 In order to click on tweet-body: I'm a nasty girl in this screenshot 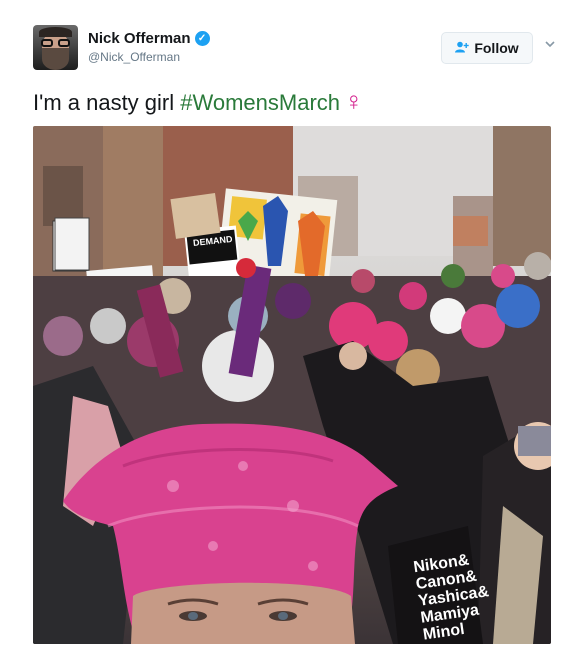, I will do `click(107, 102)`.